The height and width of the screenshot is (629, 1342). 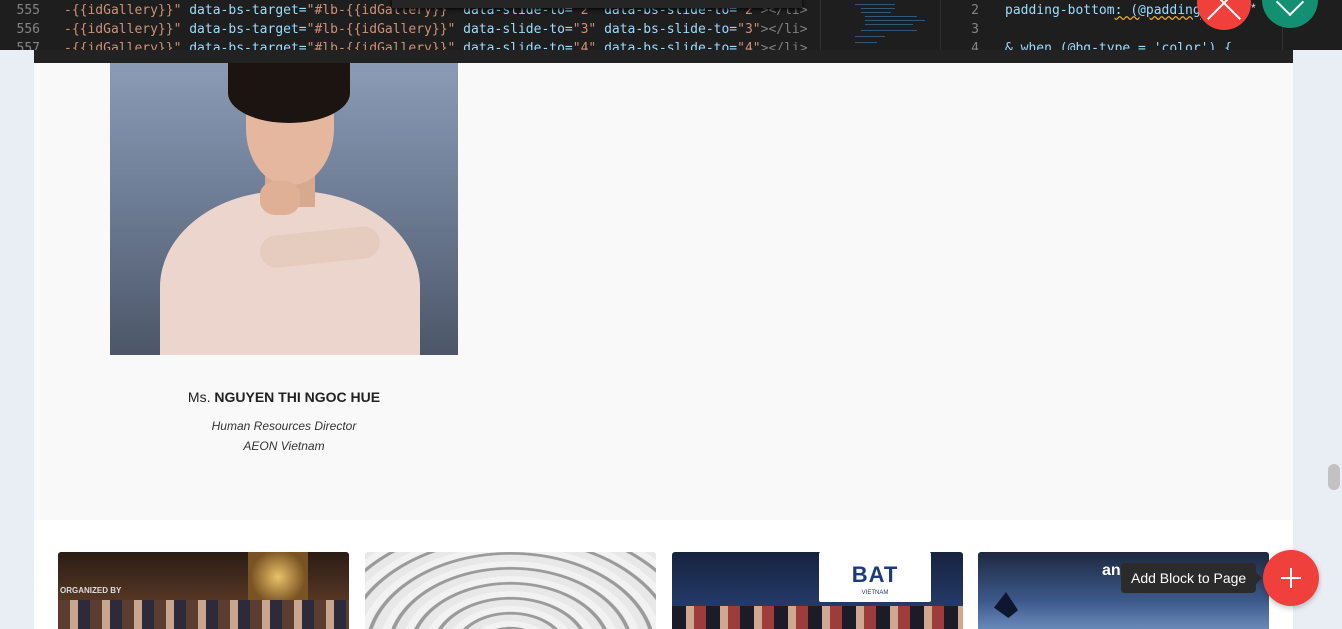 I want to click on code-minimap, so click(x=879, y=25).